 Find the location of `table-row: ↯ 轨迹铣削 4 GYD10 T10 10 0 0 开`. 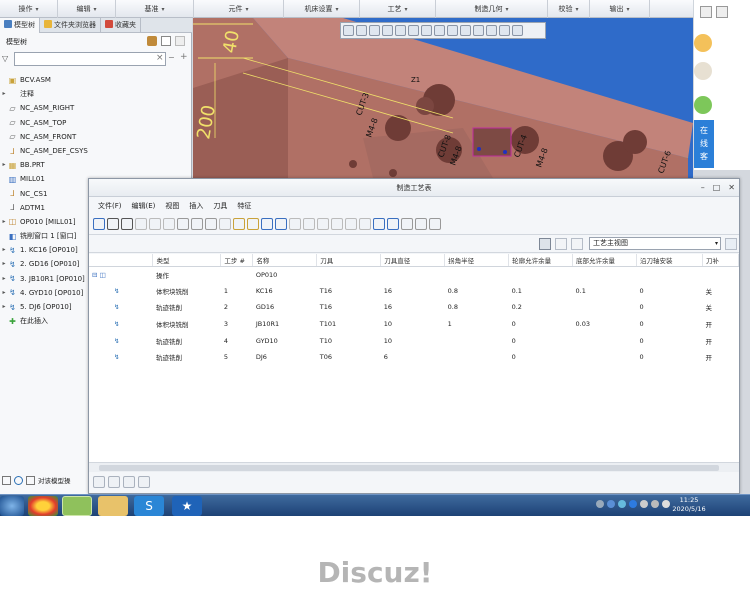

table-row: ↯ 轨迹铣削 4 GYD10 T10 10 0 0 开 is located at coordinates (414, 340).